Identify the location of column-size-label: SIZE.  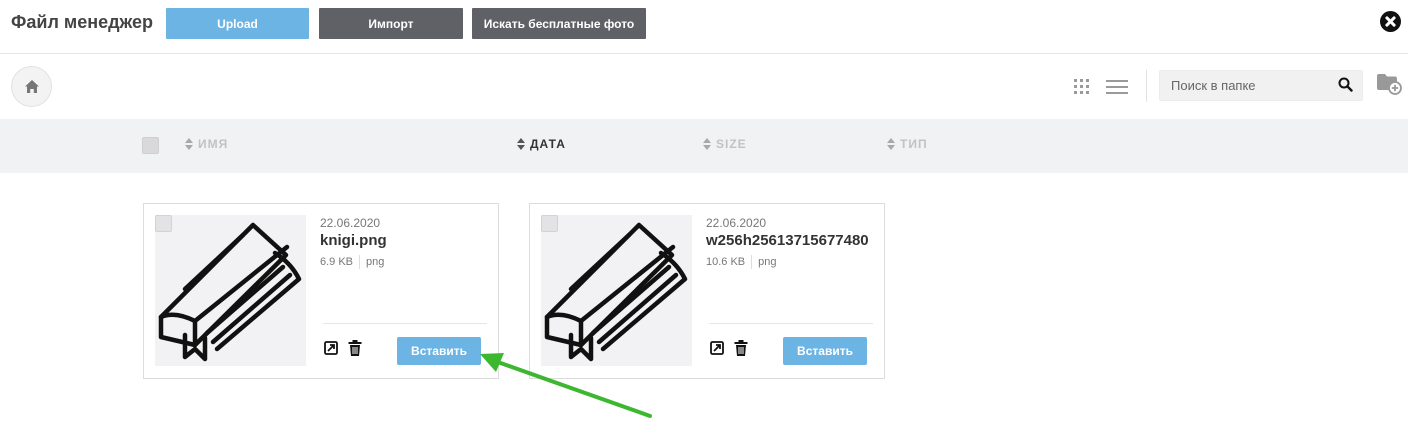
(731, 144).